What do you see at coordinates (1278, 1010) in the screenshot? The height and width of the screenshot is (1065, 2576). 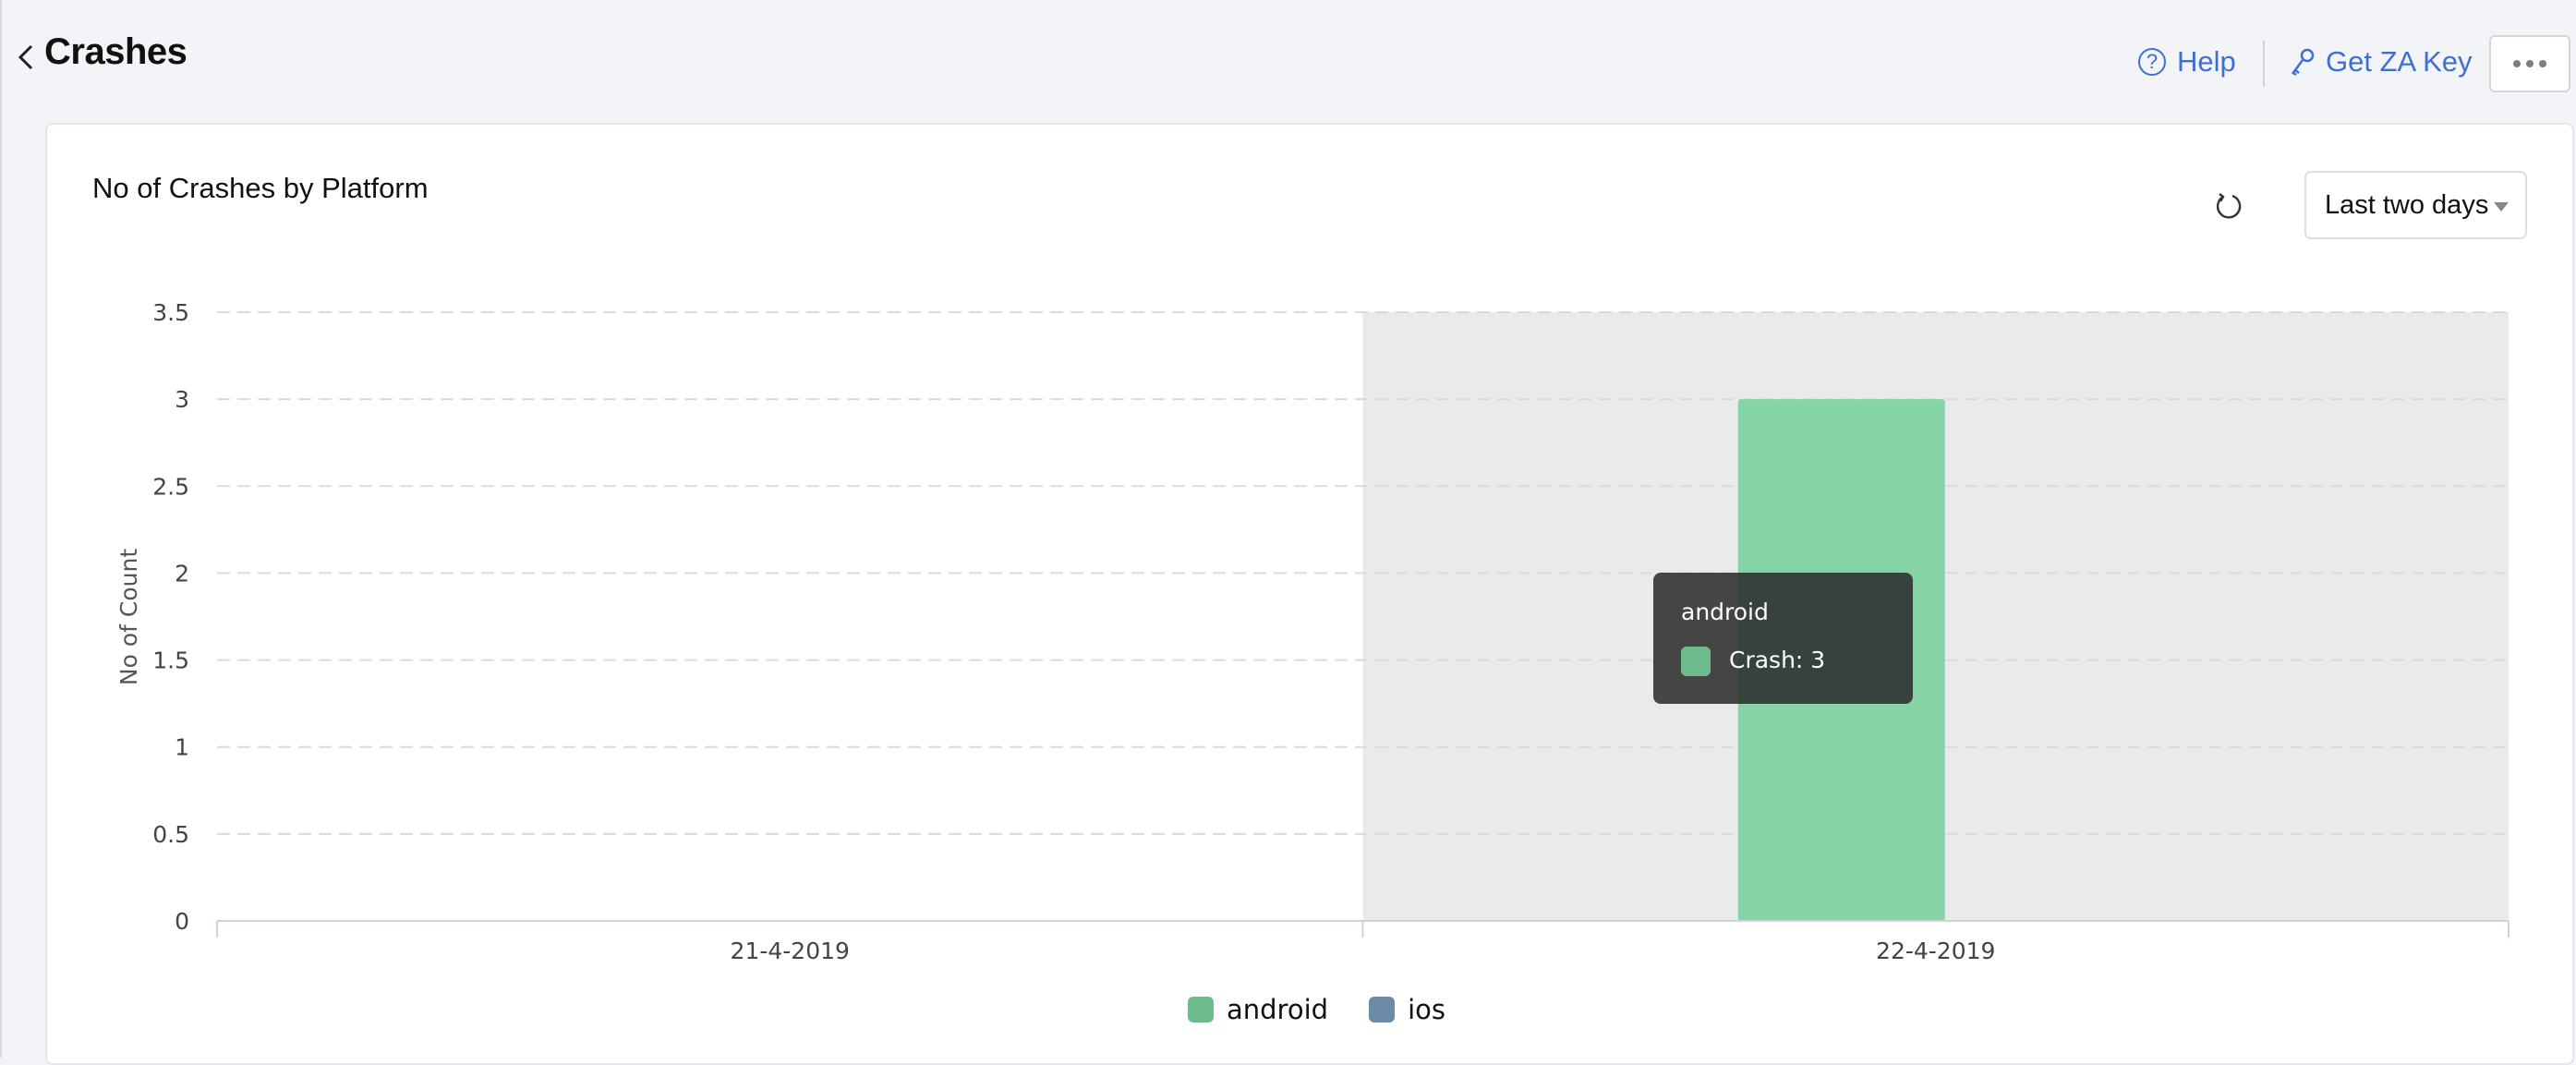 I see `legend-label: android` at bounding box center [1278, 1010].